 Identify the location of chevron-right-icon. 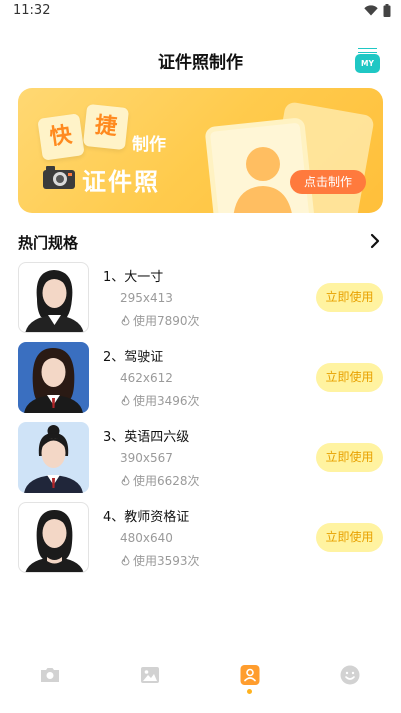
(375, 241).